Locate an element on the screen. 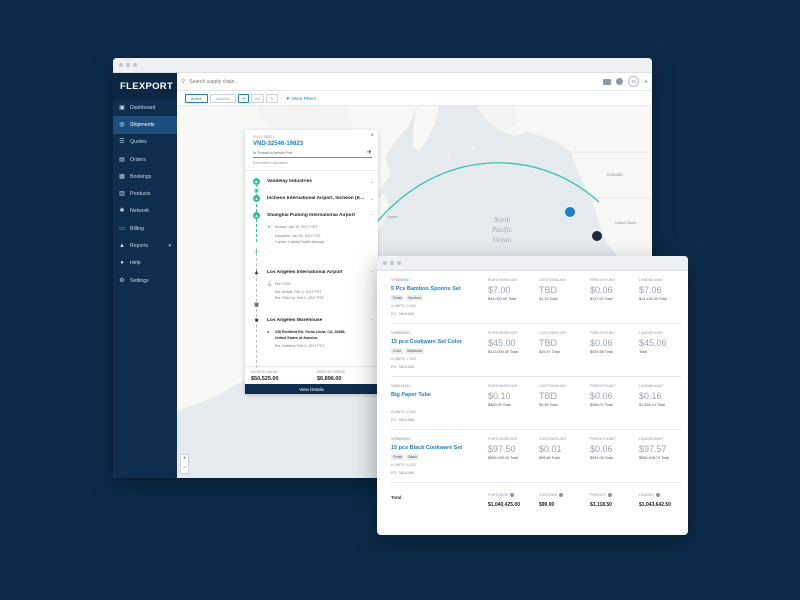  customs-total: $99.00 is located at coordinates (547, 505).